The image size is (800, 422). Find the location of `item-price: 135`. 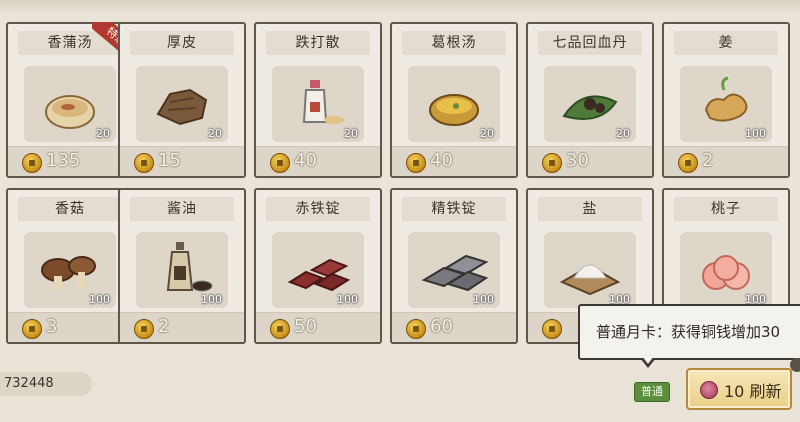

item-price: 135 is located at coordinates (70, 161).